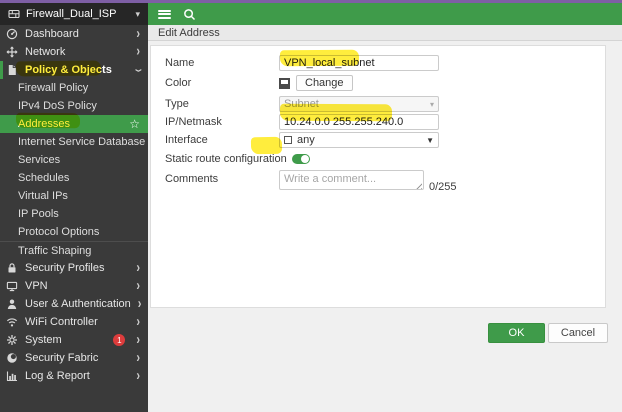  Describe the element at coordinates (12, 34) in the screenshot. I see `gauge-icon` at that location.